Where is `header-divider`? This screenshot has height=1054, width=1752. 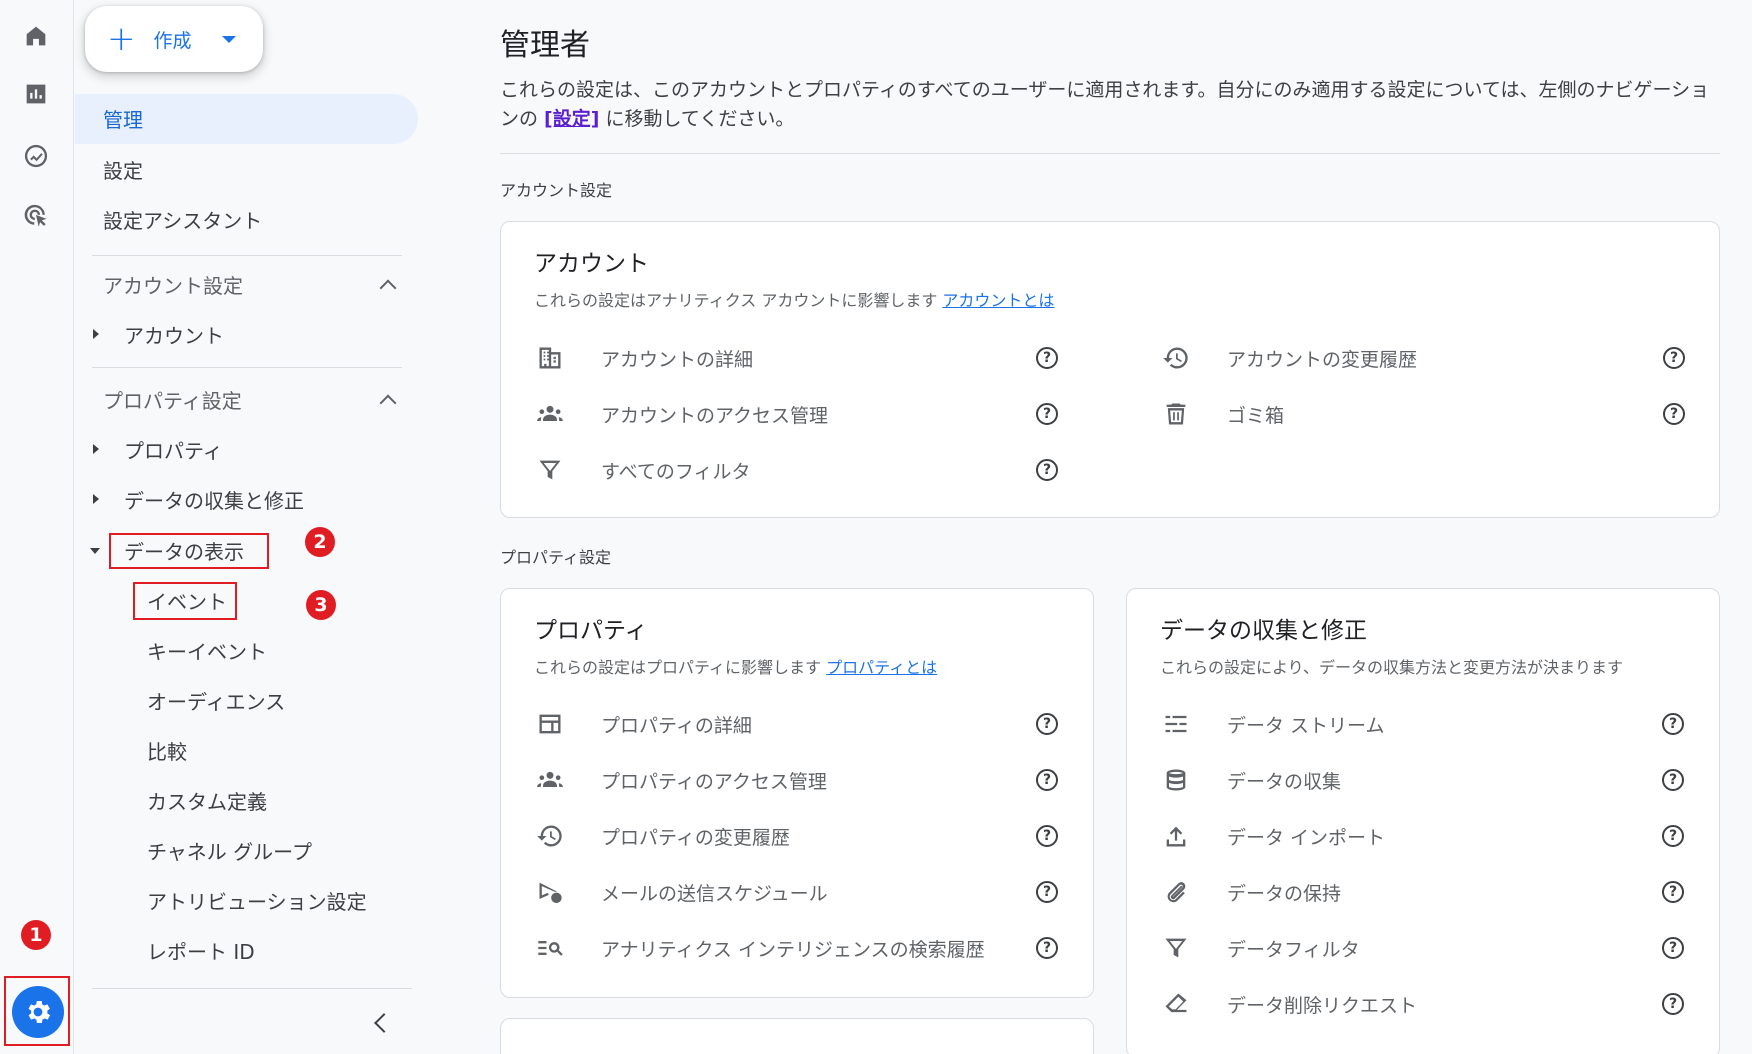
header-divider is located at coordinates (1110, 153).